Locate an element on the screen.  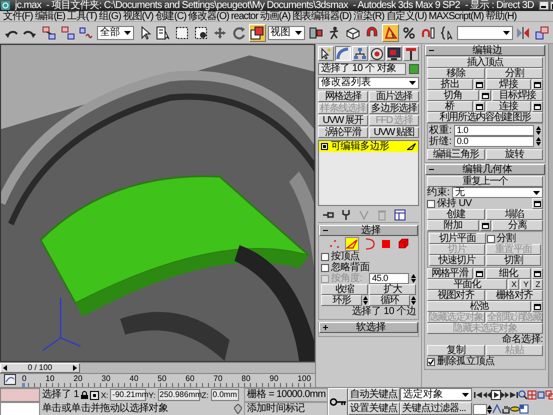
time-marker is located at coordinates (23, 385).